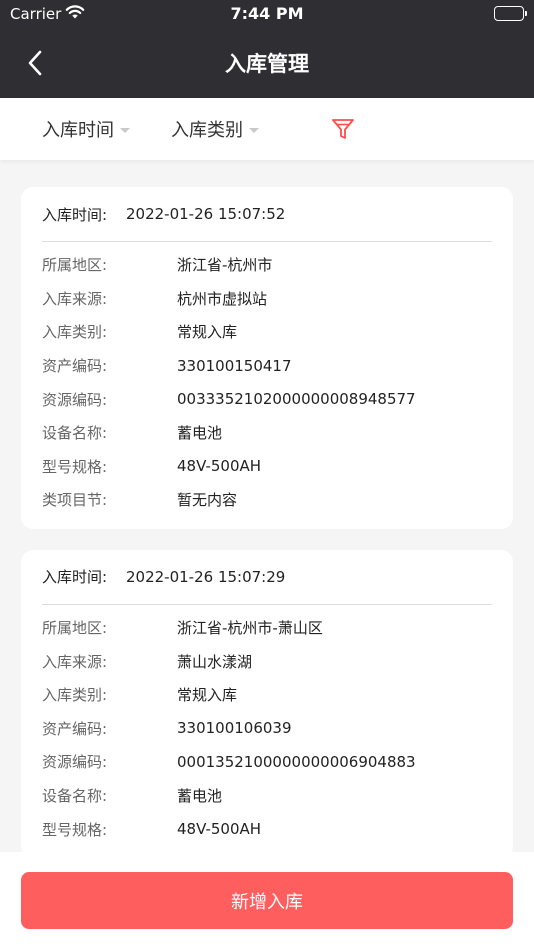 This screenshot has height=950, width=534. What do you see at coordinates (234, 365) in the screenshot?
I see `field-value: 330100150417` at bounding box center [234, 365].